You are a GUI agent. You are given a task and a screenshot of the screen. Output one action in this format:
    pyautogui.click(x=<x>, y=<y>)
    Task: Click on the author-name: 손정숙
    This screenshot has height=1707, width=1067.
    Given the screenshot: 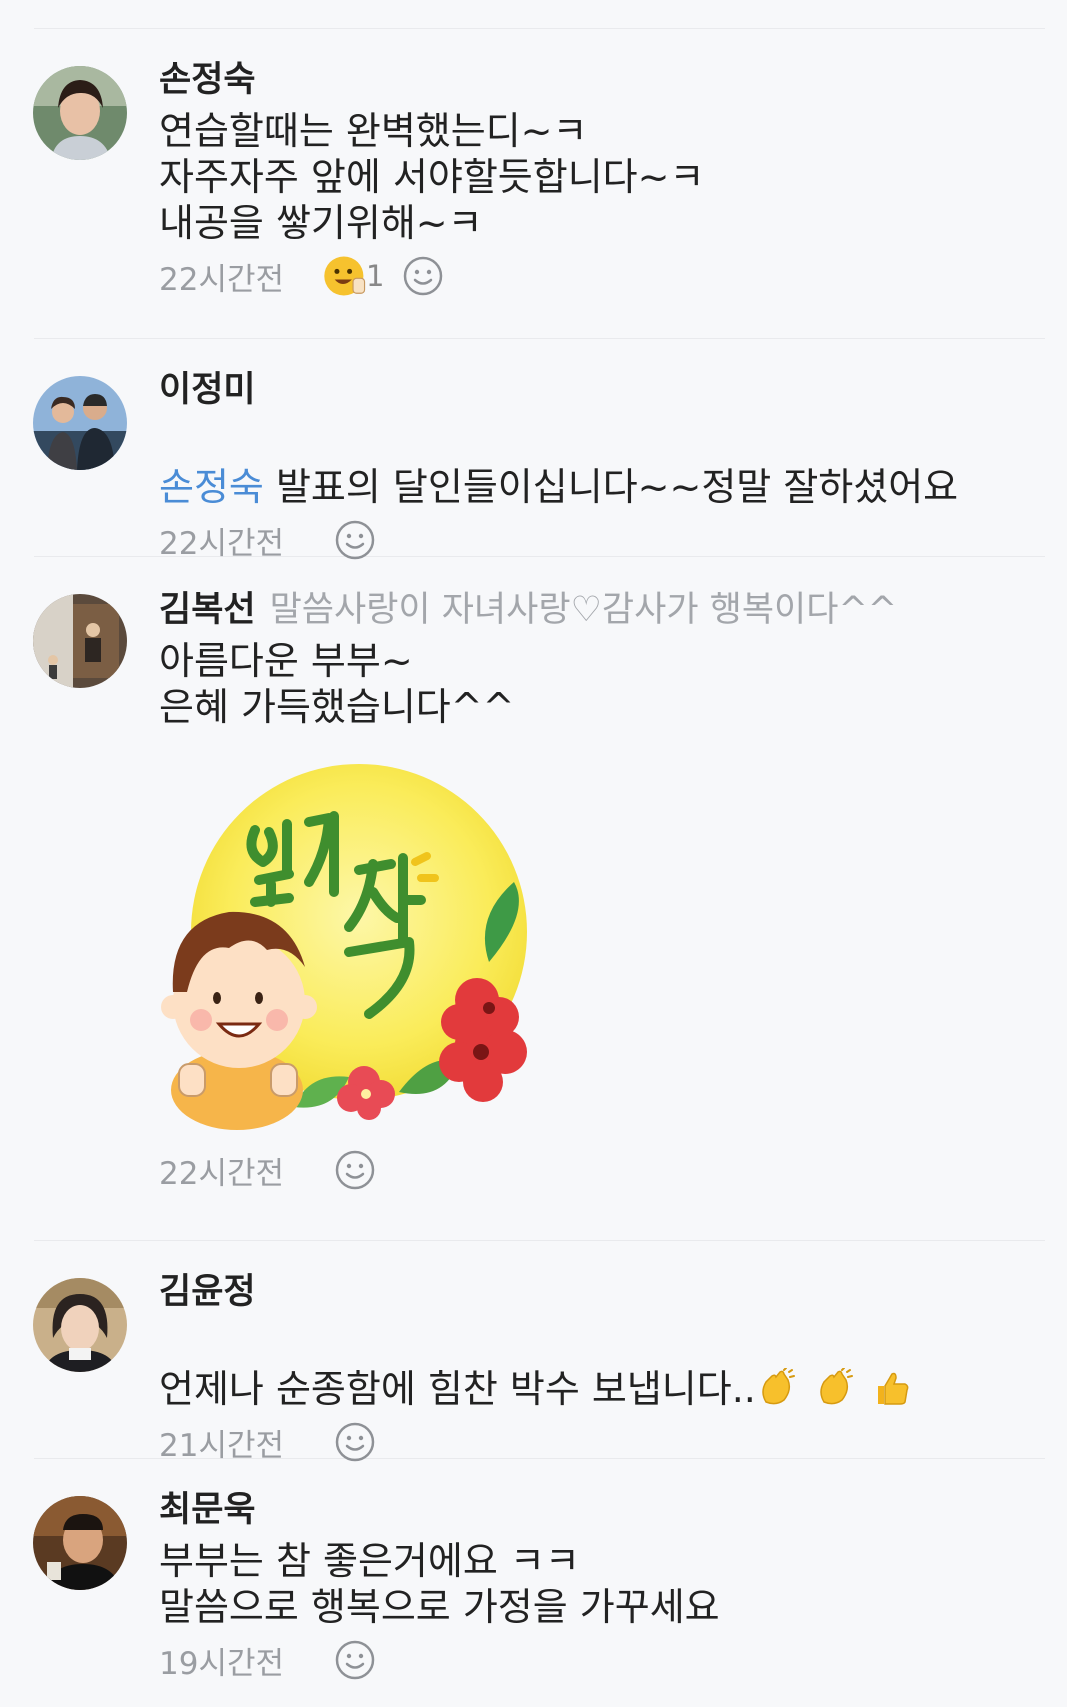 What is the action you would take?
    pyautogui.click(x=603, y=80)
    